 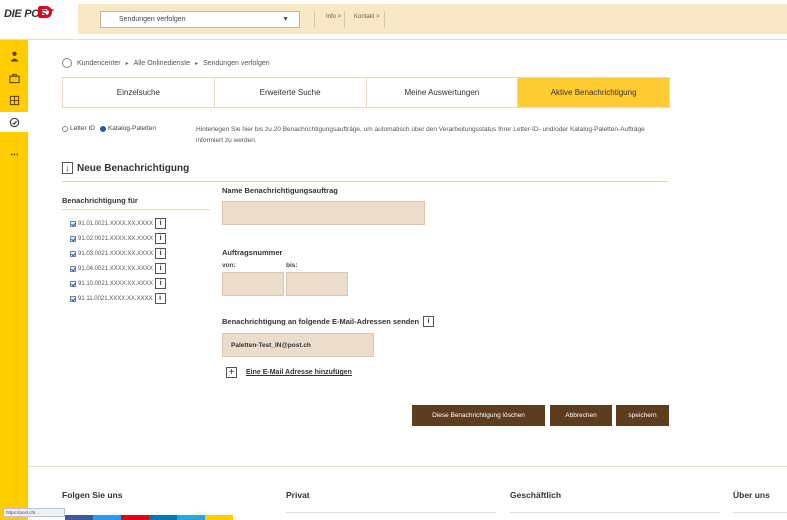 I want to click on linkedin-icon, so click(x=163, y=517).